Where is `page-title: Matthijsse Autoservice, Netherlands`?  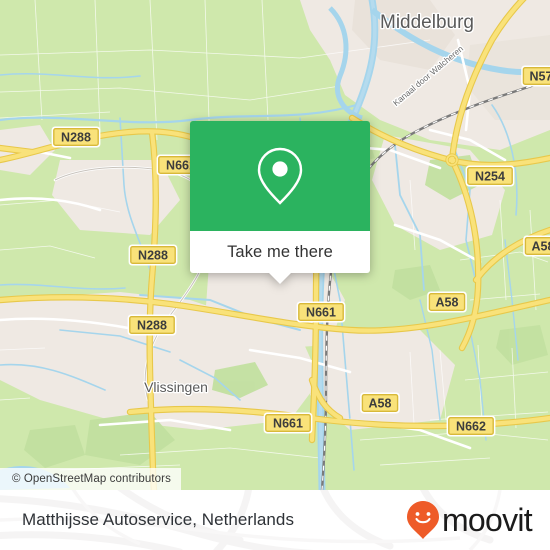
page-title: Matthijsse Autoservice, Netherlands is located at coordinates (158, 519).